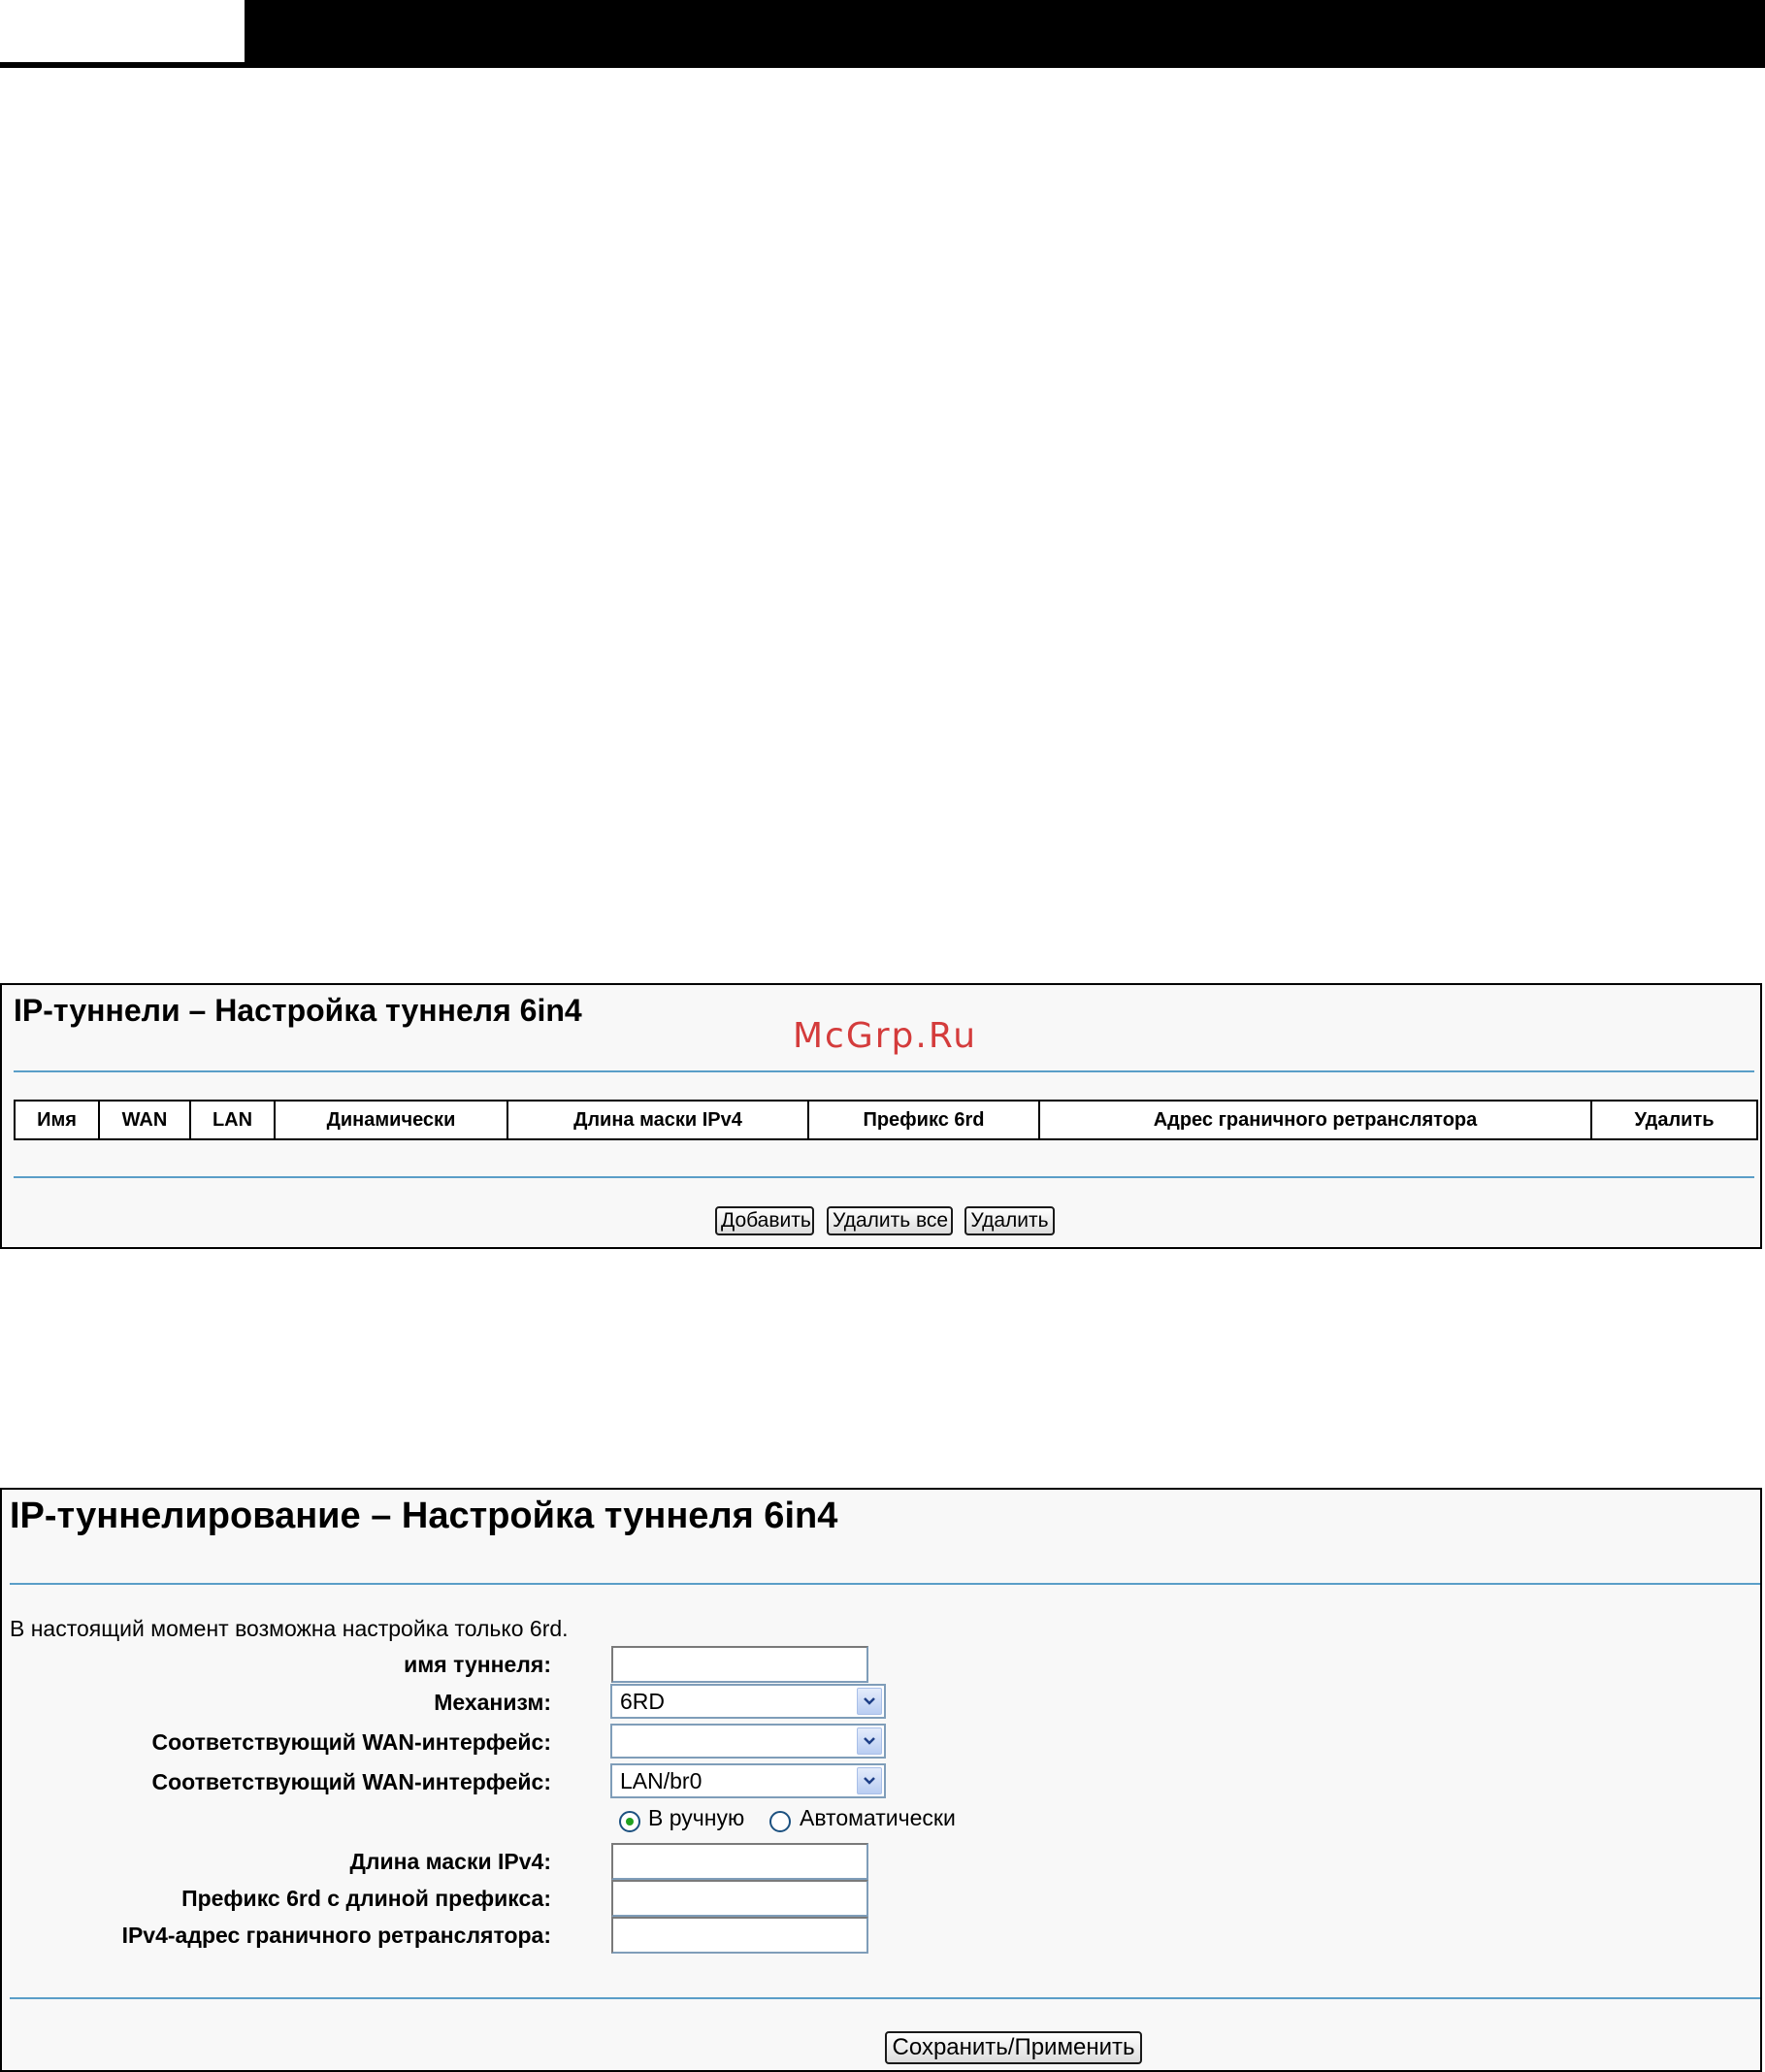 The width and height of the screenshot is (1765, 2072). What do you see at coordinates (658, 1120) in the screenshot?
I see `col-header-ipv4-mask: Длина маски IPv4` at bounding box center [658, 1120].